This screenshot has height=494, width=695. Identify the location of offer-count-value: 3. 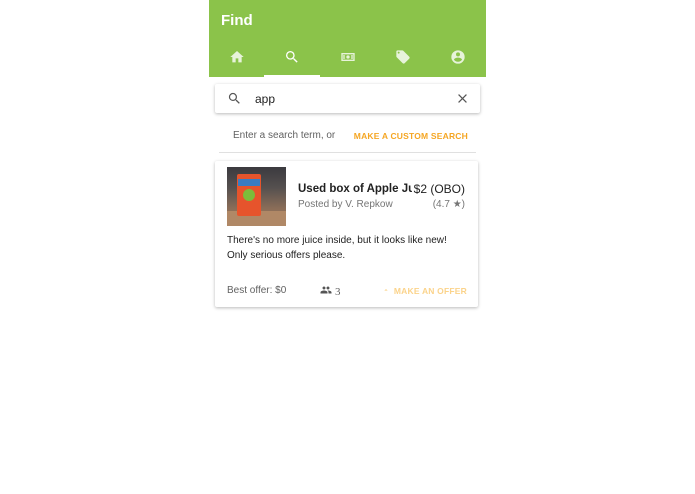
(338, 291).